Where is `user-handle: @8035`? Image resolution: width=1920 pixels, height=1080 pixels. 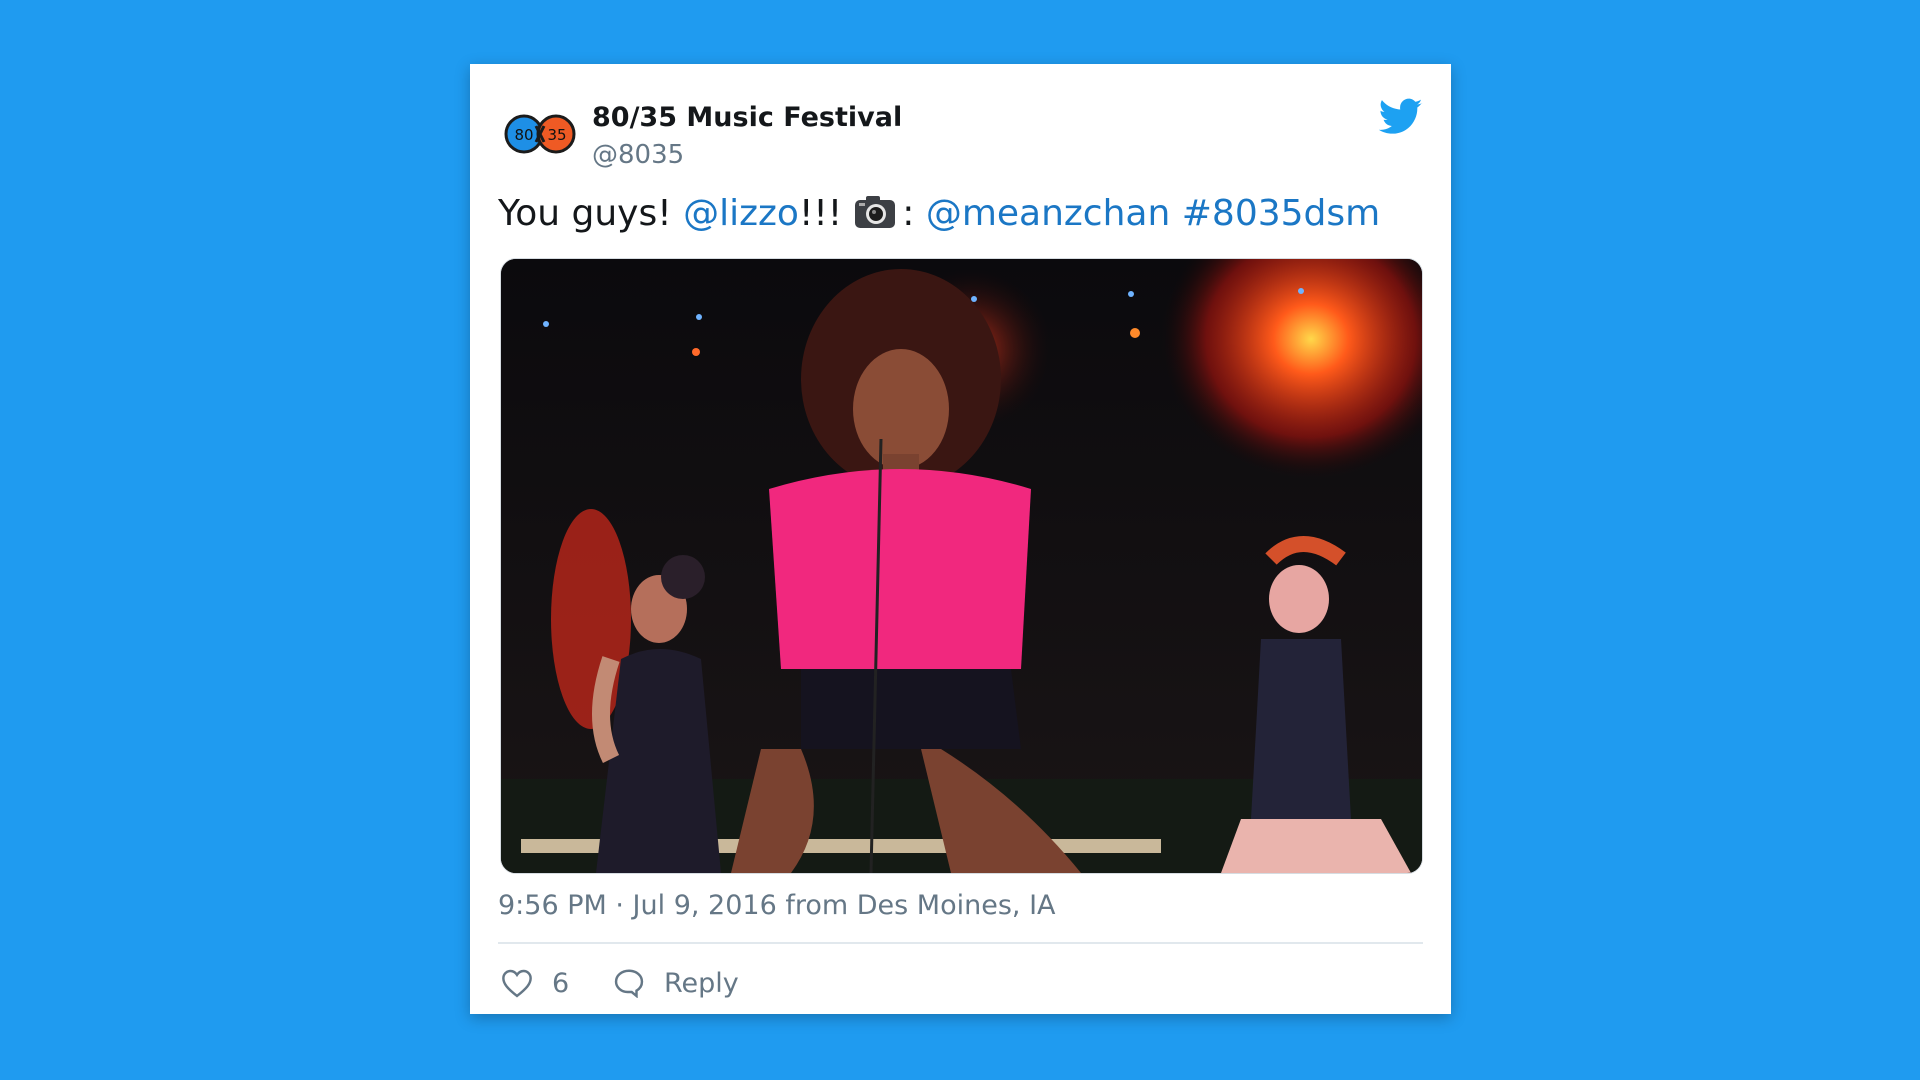
user-handle: @8035 is located at coordinates (638, 155).